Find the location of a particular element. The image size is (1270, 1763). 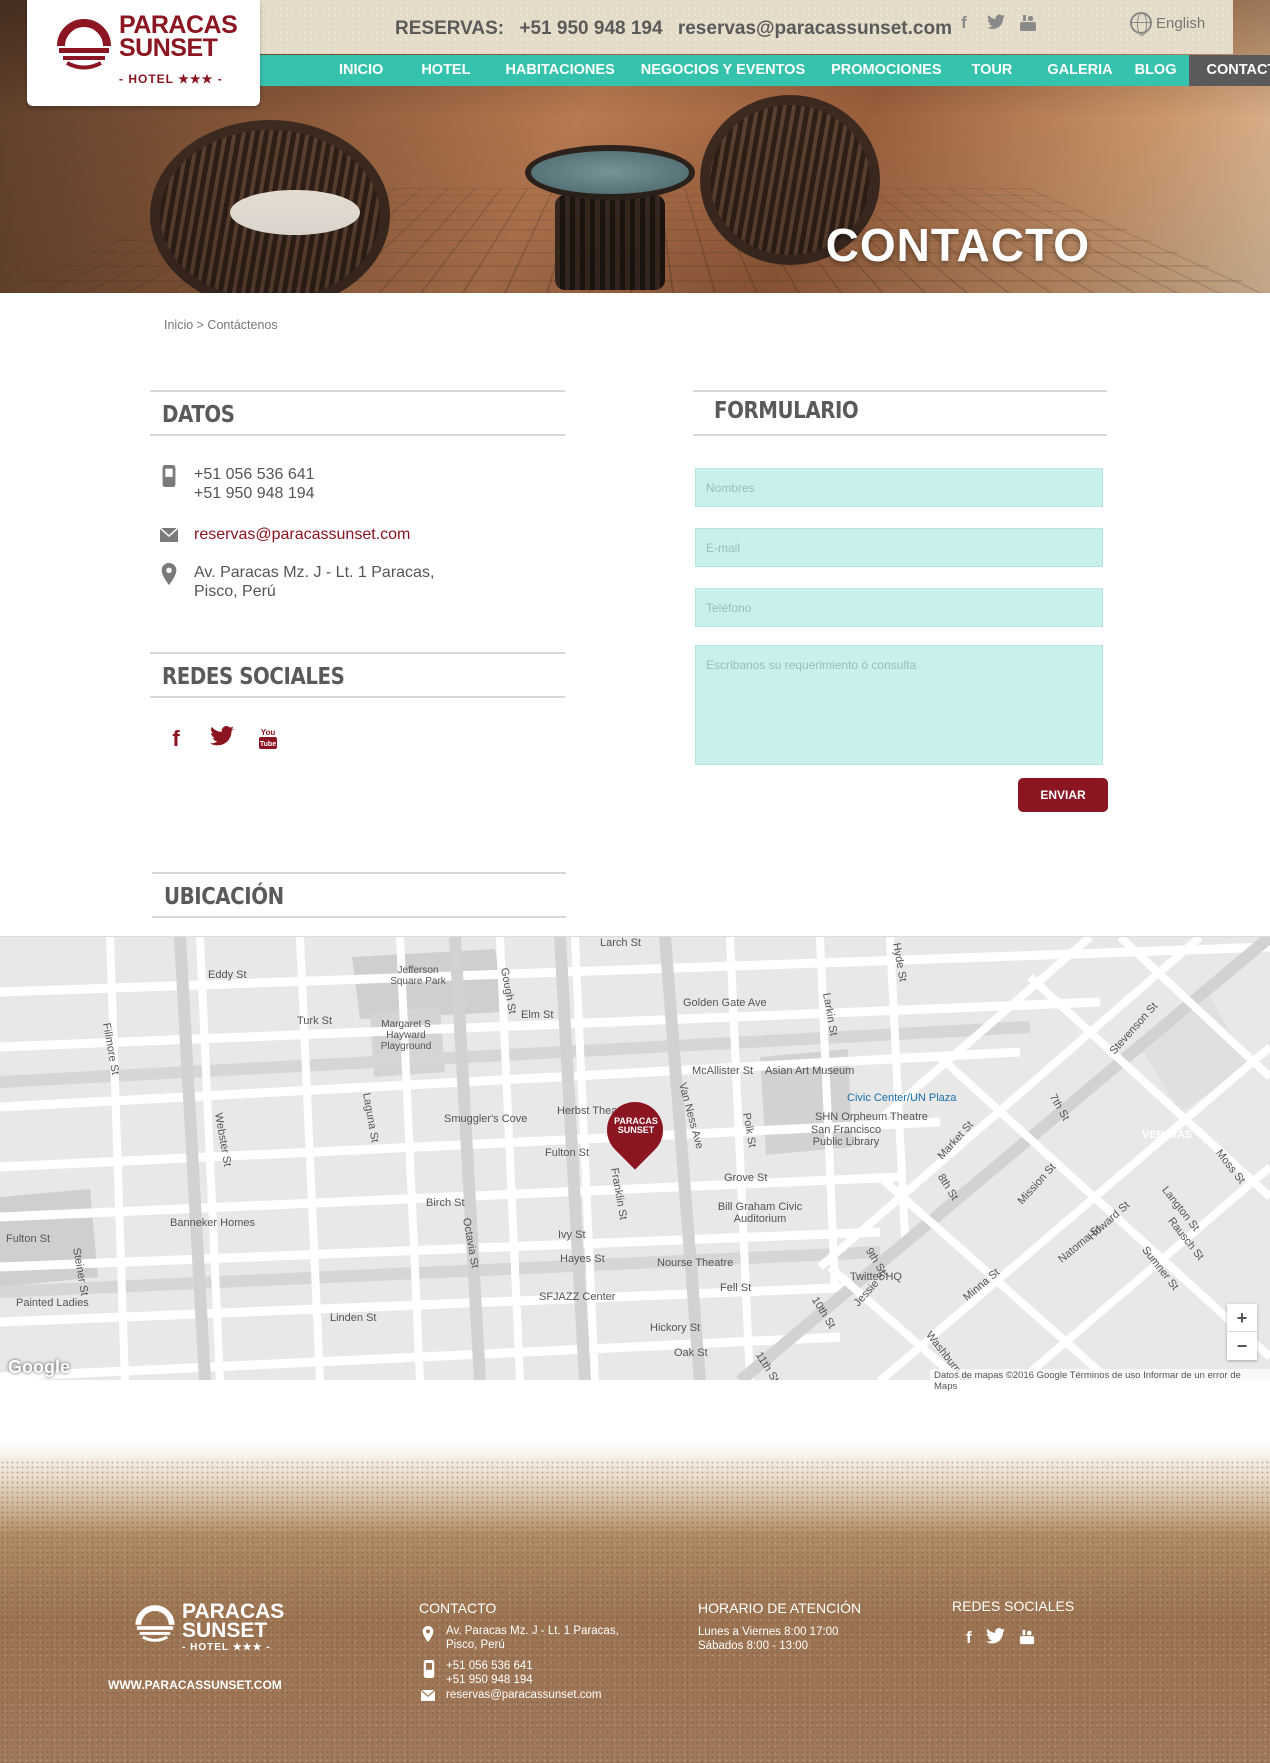

zoom-out-button: − is located at coordinates (1242, 1346).